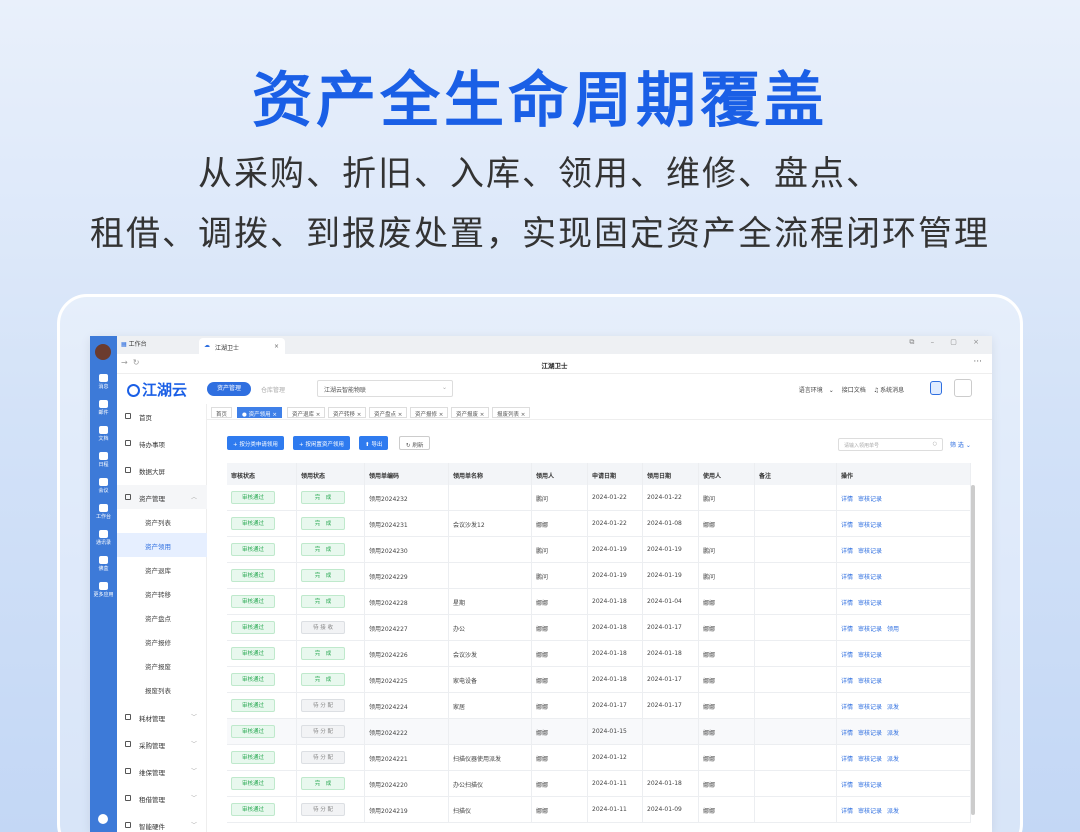 The width and height of the screenshot is (1080, 832). I want to click on search-input: 请输入领用单号 ○, so click(890, 444).